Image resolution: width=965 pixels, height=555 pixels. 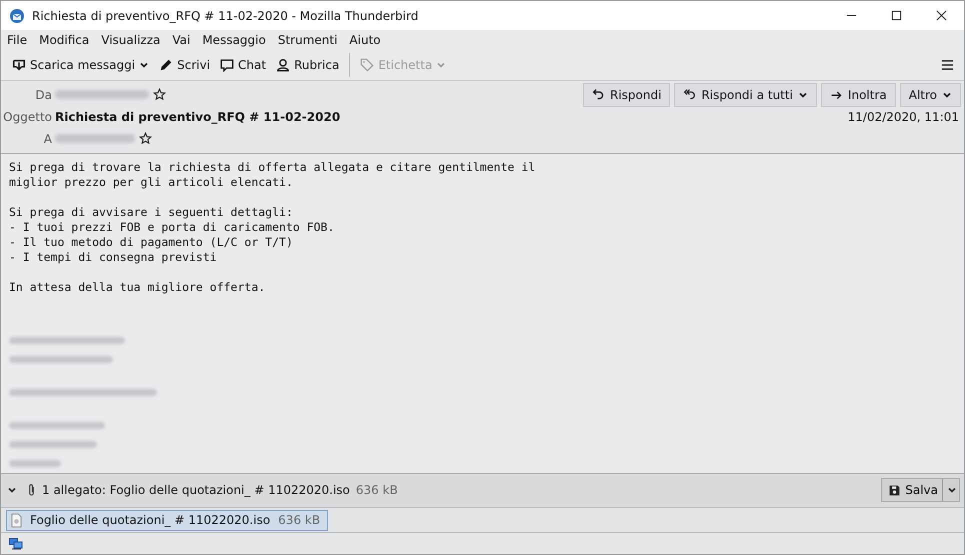 I want to click on message-line: Si prega di avvisare i seguenti dettagli:, so click(x=151, y=212).